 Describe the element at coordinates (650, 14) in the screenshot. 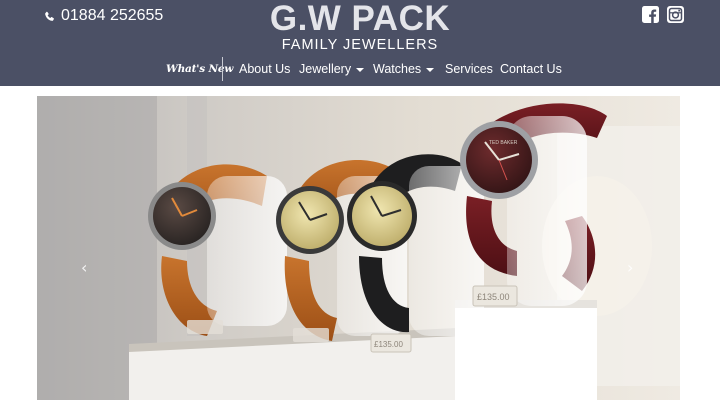

I see `facebook-icon` at that location.